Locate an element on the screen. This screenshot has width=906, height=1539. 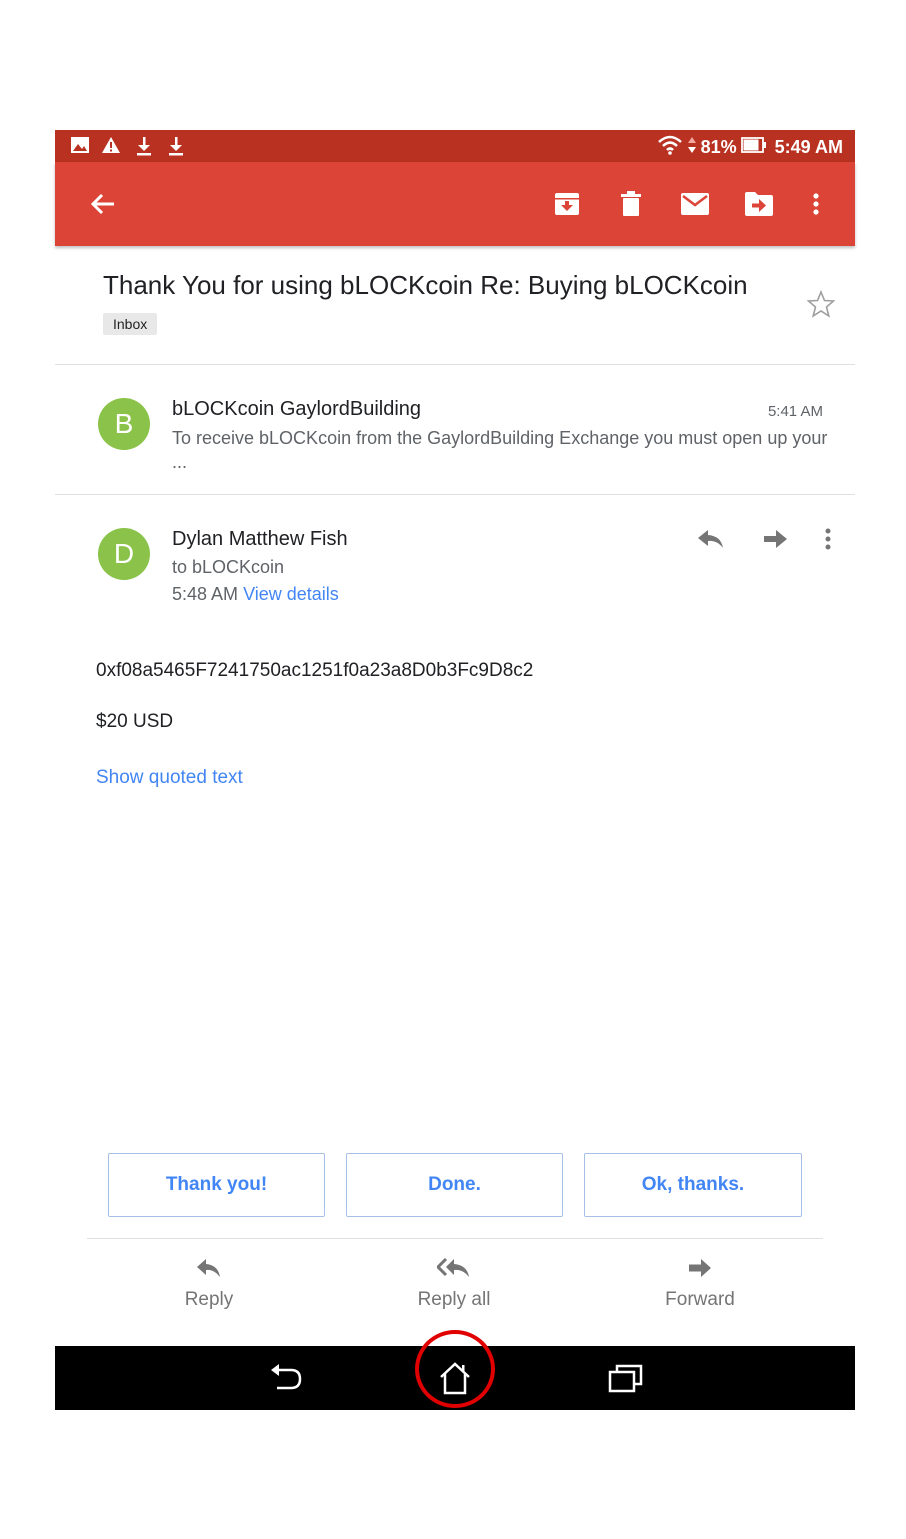
show-quoted-text-link: Show quoted text is located at coordinates (169, 778).